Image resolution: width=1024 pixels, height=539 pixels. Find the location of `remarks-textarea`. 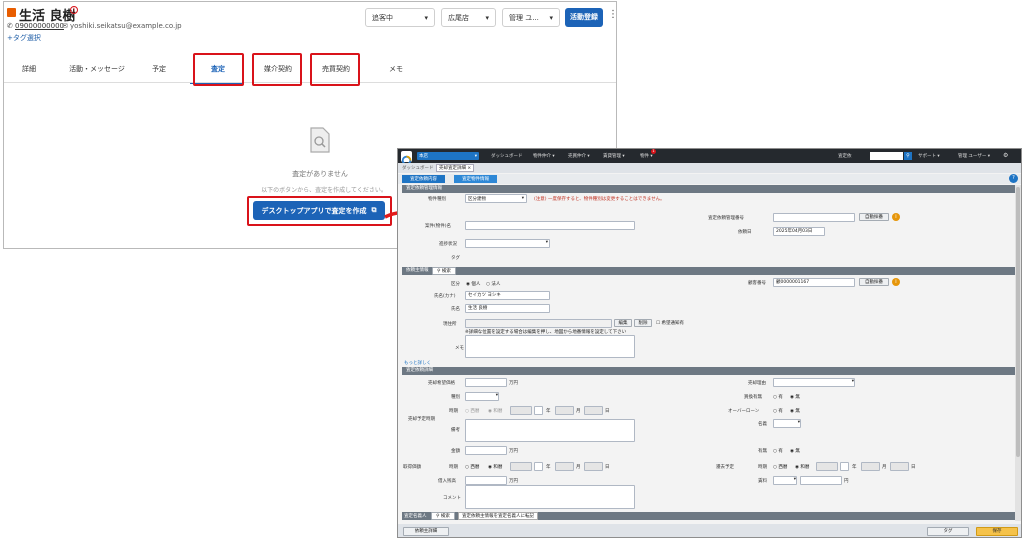

remarks-textarea is located at coordinates (550, 430).